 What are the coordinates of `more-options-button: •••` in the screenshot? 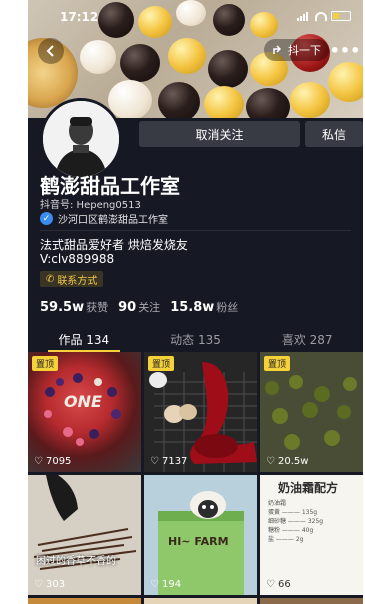 It's located at (345, 50).